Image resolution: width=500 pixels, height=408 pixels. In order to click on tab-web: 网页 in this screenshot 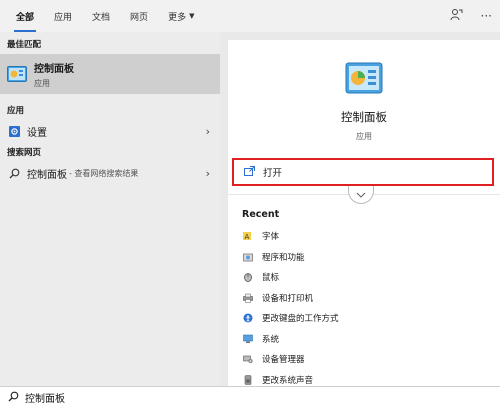, I will do `click(139, 16)`.